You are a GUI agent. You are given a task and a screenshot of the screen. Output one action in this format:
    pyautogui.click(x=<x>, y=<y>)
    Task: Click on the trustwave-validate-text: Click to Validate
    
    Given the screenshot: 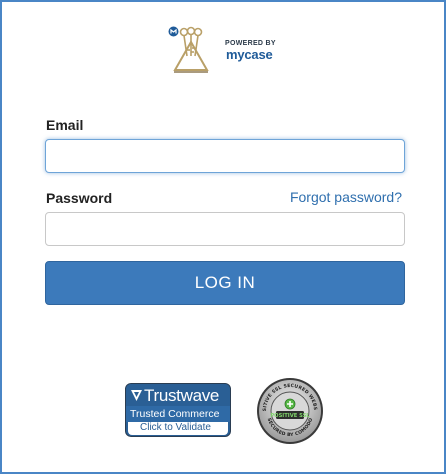 What is the action you would take?
    pyautogui.click(x=175, y=427)
    